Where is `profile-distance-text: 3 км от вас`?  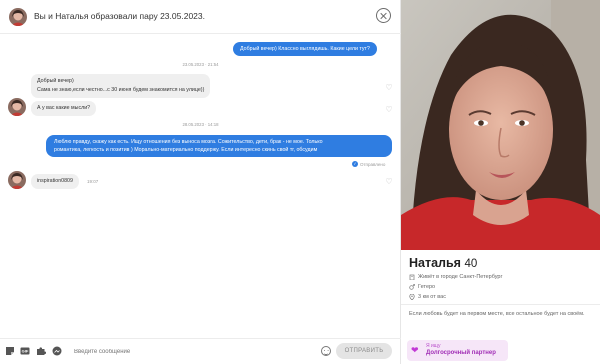 profile-distance-text: 3 км от вас is located at coordinates (432, 297).